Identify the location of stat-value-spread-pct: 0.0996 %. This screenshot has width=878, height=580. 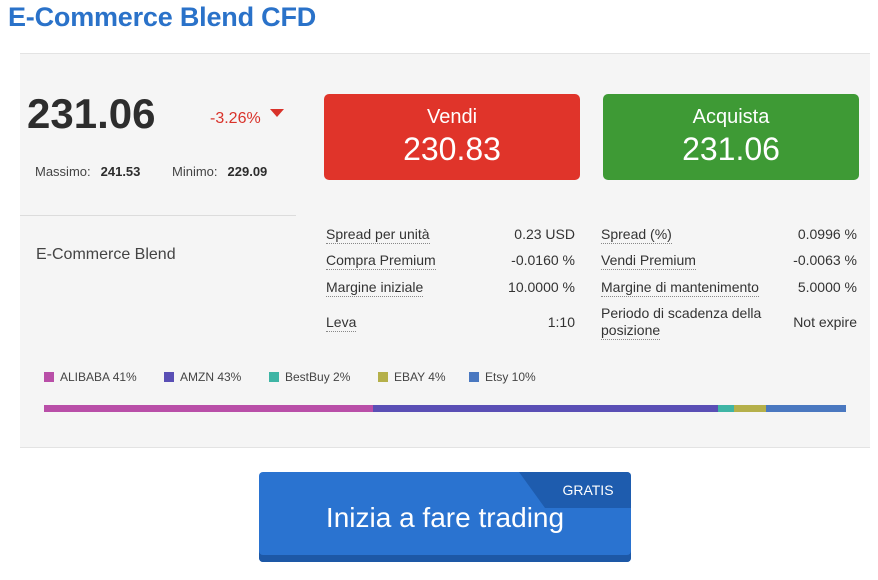
(827, 234).